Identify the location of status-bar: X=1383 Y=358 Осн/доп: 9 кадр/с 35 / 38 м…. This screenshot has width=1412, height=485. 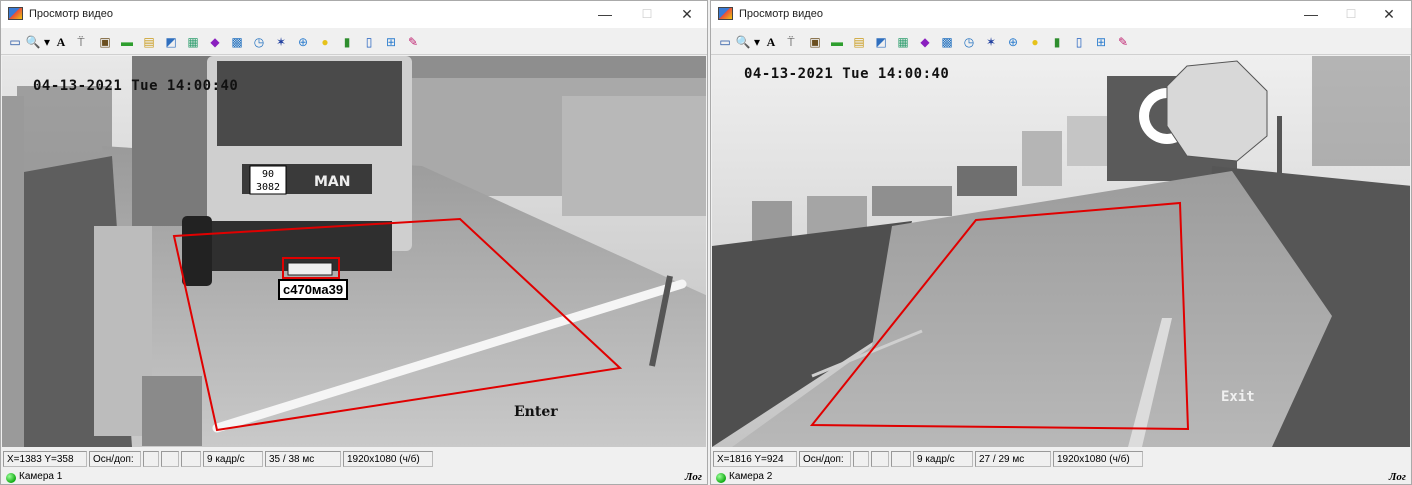
(354, 459).